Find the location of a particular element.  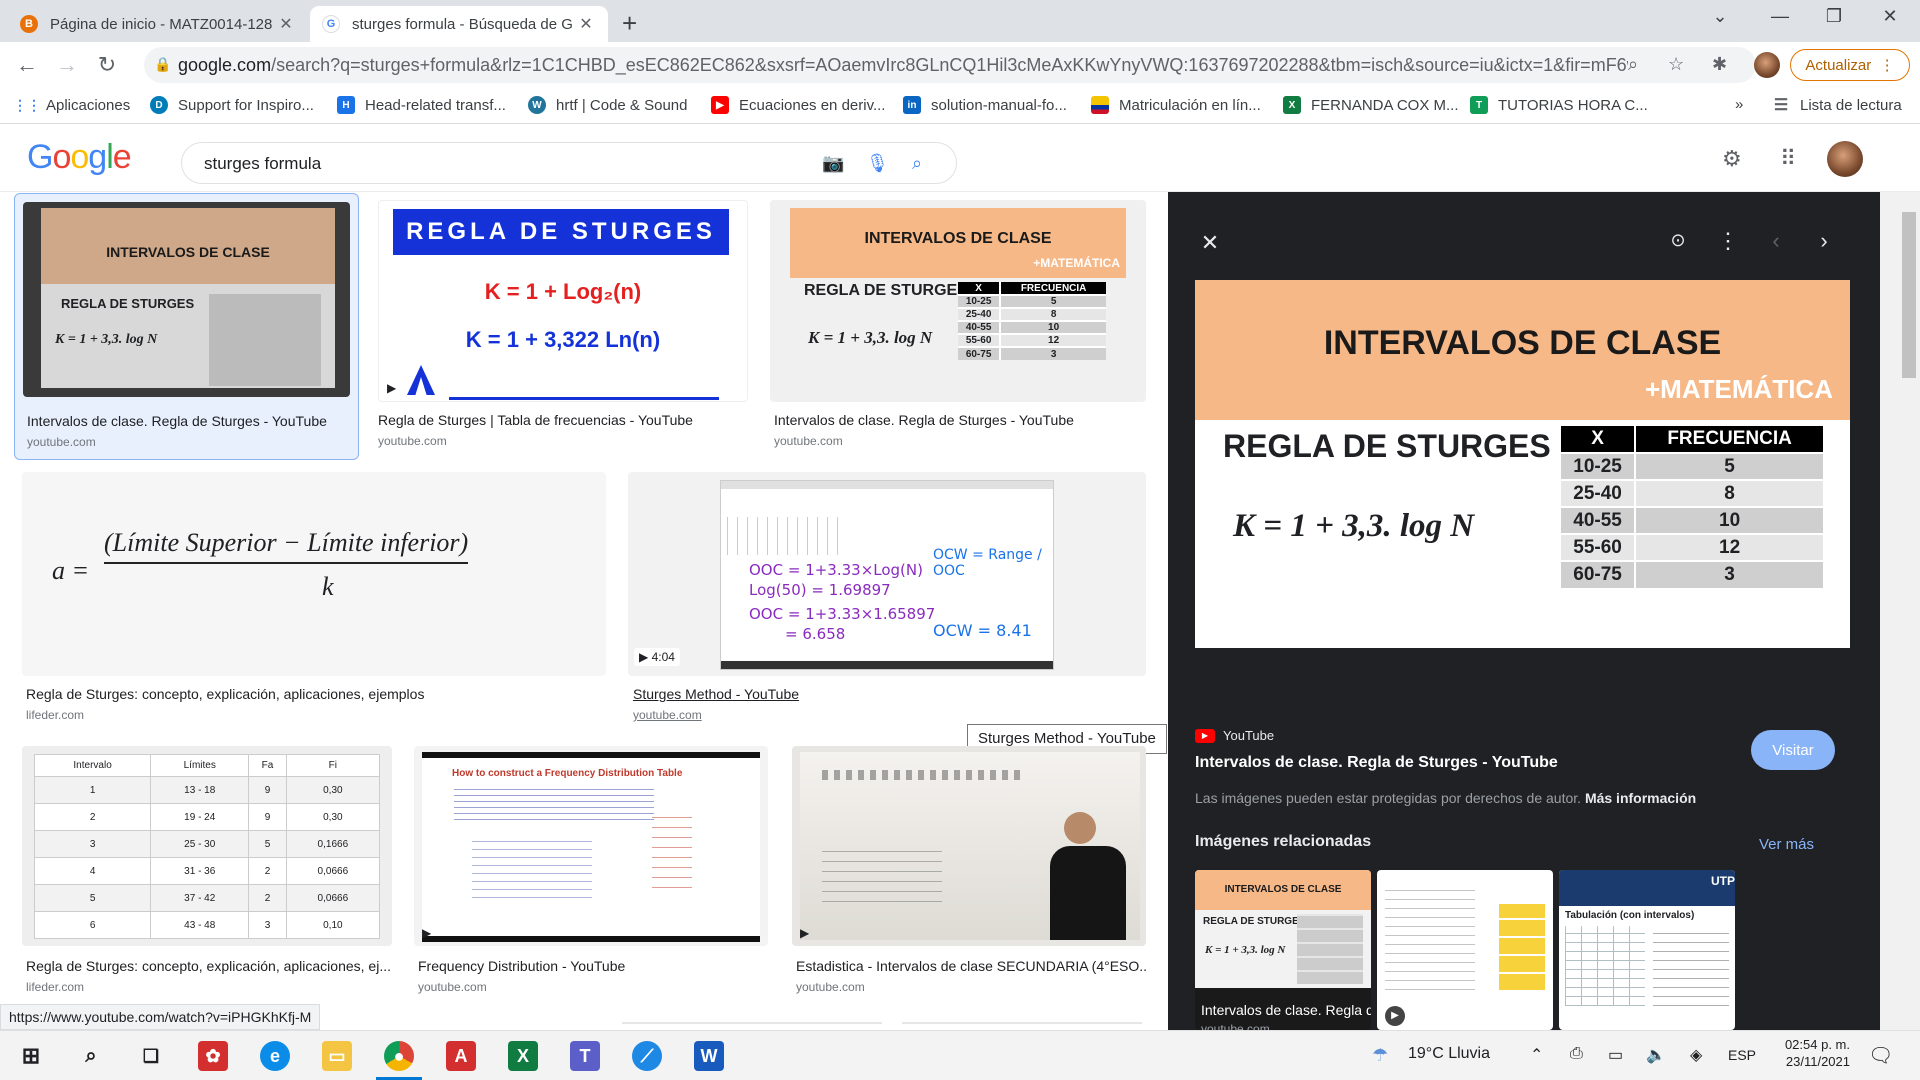

bookmarks-overflow-button: » is located at coordinates (1739, 104).